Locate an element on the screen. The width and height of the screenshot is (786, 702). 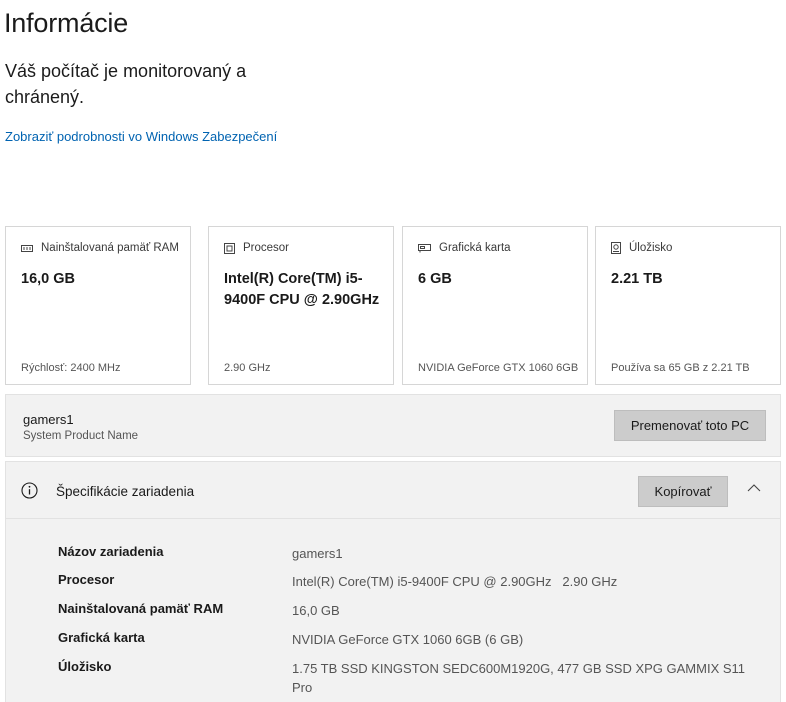
processor-card-speed: 2.90 GHz is located at coordinates (247, 368).